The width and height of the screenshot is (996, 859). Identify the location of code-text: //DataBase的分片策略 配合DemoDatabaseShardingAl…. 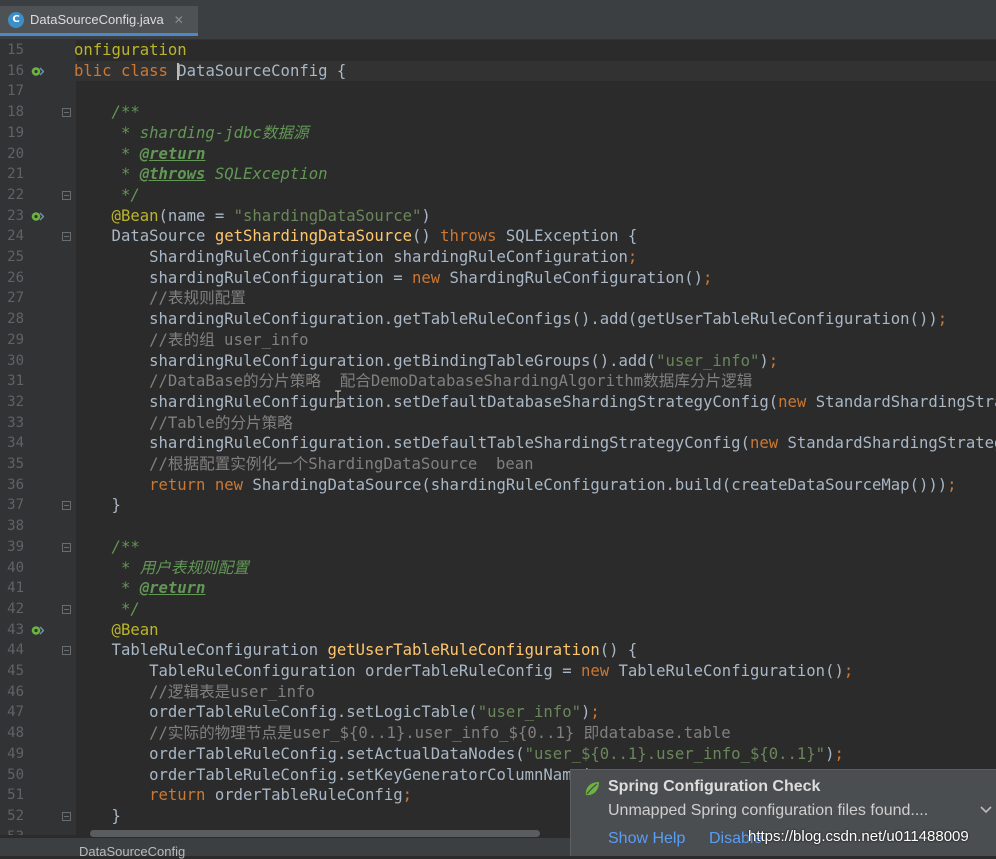
(413, 381).